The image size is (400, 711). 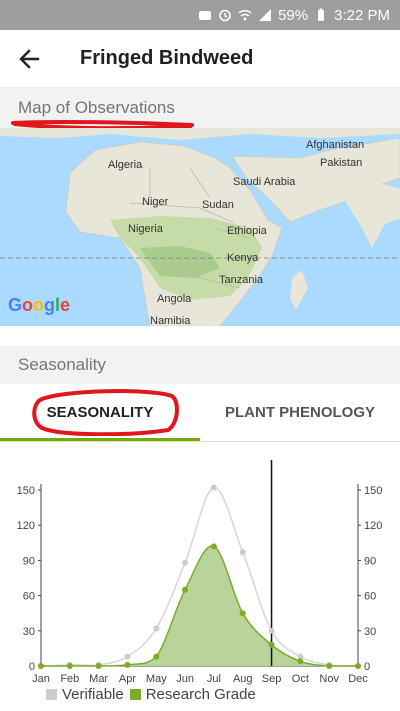 What do you see at coordinates (272, 679) in the screenshot?
I see `x-tick-label: Sep` at bounding box center [272, 679].